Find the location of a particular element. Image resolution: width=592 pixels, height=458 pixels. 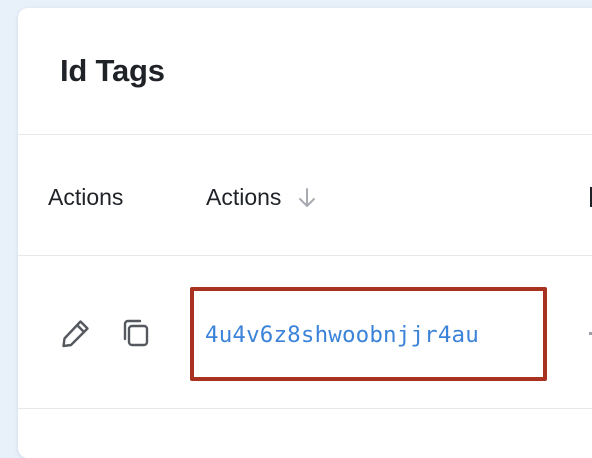

column-header-actions: Actions is located at coordinates (86, 197).